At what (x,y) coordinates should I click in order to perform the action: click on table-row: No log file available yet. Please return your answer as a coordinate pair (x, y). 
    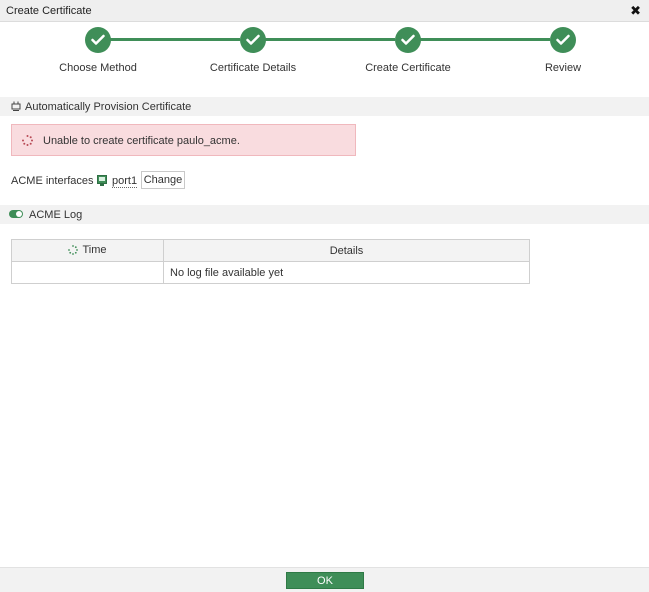
    Looking at the image, I should click on (270, 272).